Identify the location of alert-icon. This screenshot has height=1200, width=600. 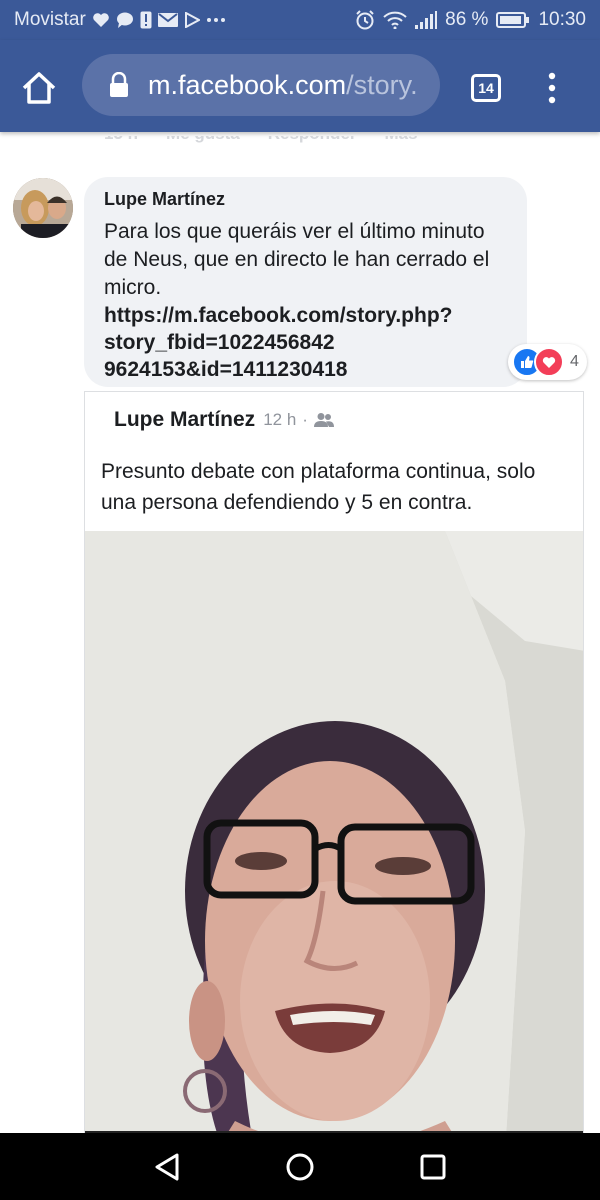
(146, 20).